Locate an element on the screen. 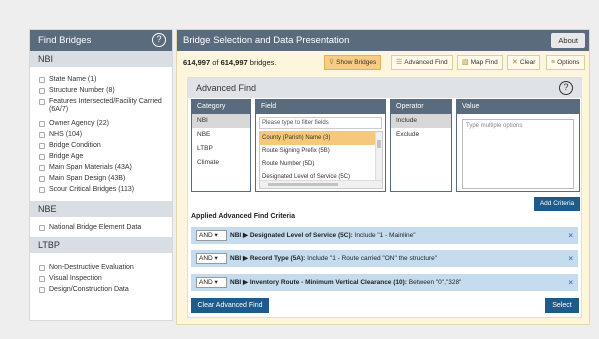  category-item-nbi: NBI is located at coordinates (221, 121).